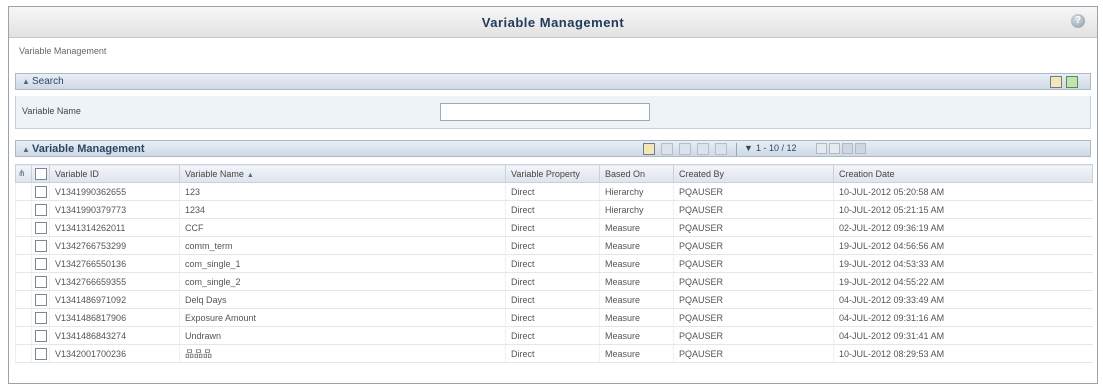 The width and height of the screenshot is (1103, 390). I want to click on pager-filter-icon: ▼, so click(748, 148).